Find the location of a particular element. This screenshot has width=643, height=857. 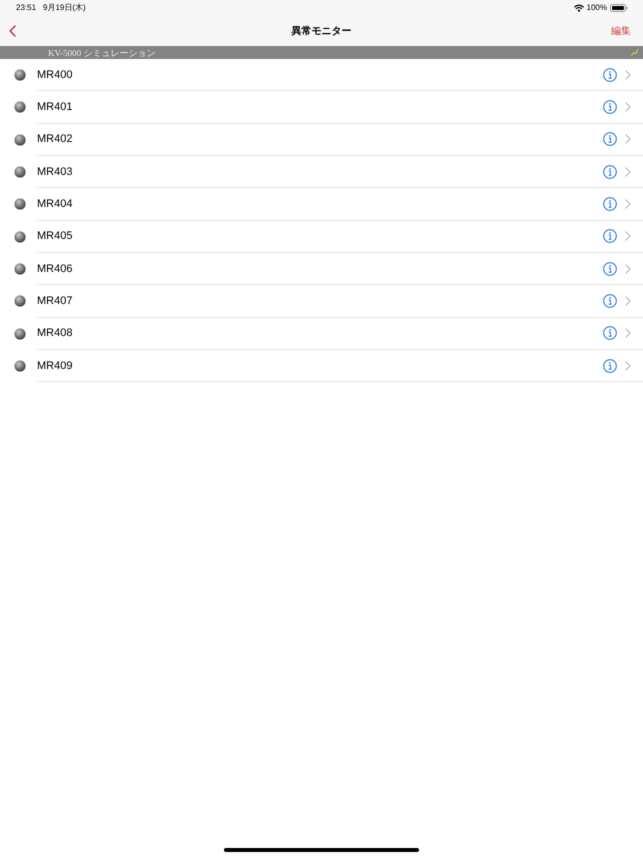

monitor-name: MR404 is located at coordinates (54, 204).